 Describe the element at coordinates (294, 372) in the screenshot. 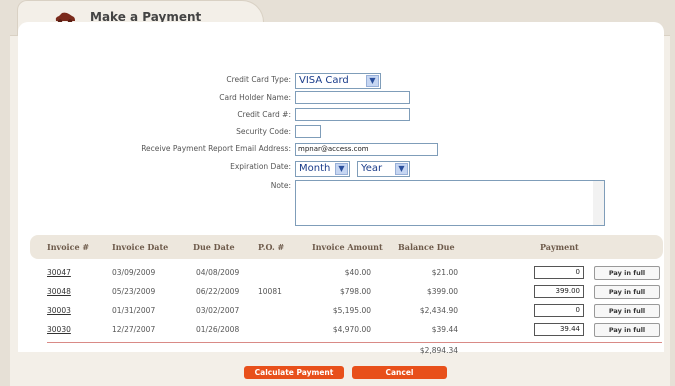

I see `calculate-payment-button: Calculate Payment` at that location.